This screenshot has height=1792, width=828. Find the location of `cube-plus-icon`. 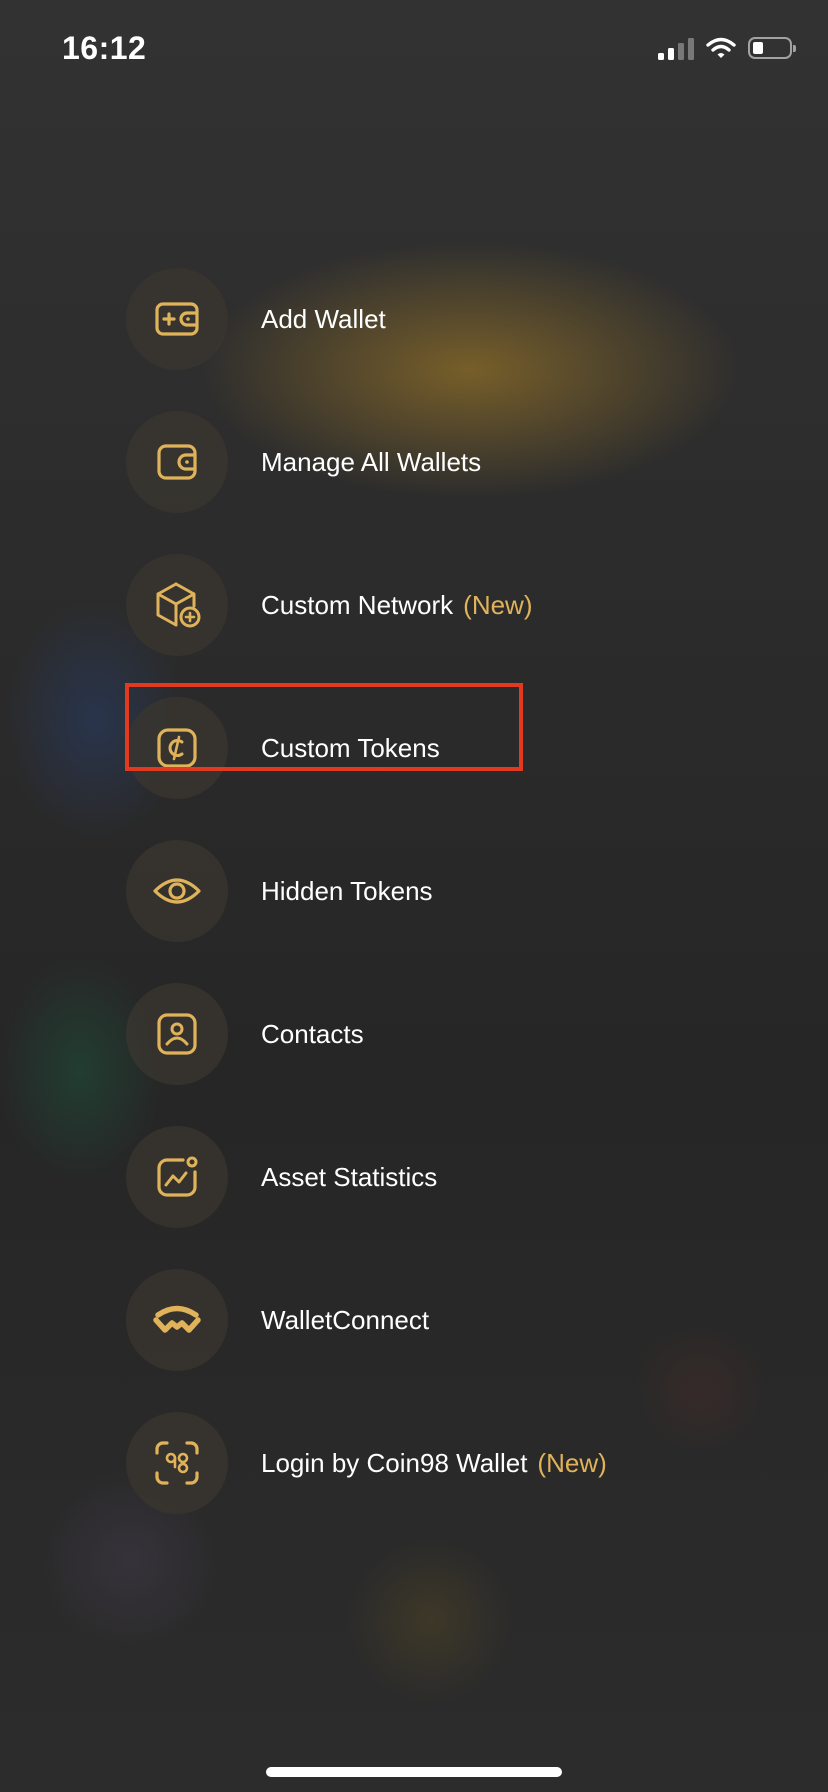

cube-plus-icon is located at coordinates (178, 605).